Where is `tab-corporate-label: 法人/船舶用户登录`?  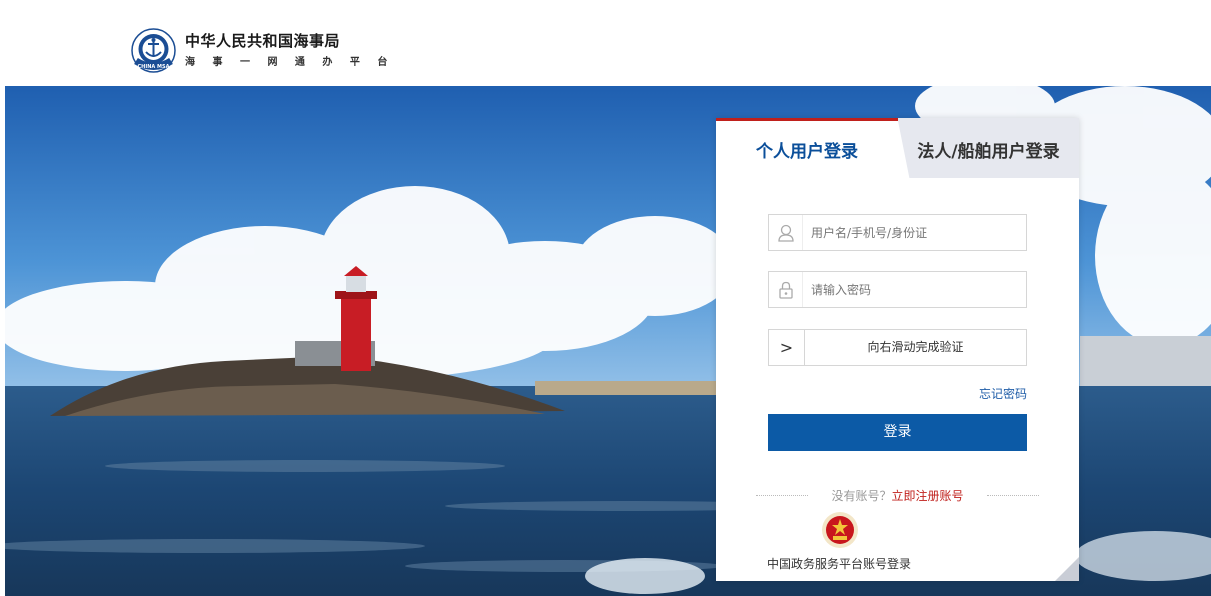 tab-corporate-label: 法人/船舶用户登录 is located at coordinates (988, 152).